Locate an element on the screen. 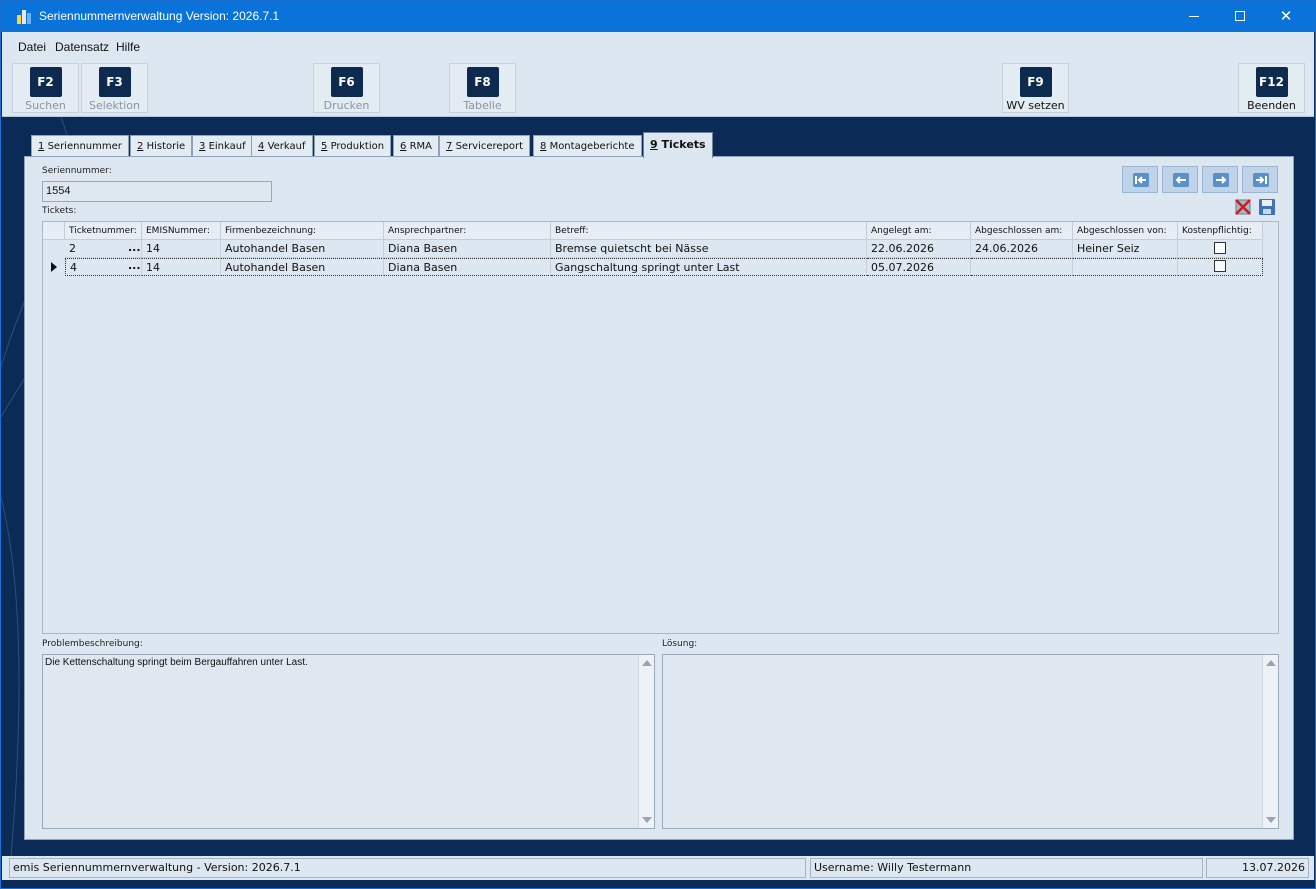  tab-verkauf: 4 Verkauf is located at coordinates (282, 146).